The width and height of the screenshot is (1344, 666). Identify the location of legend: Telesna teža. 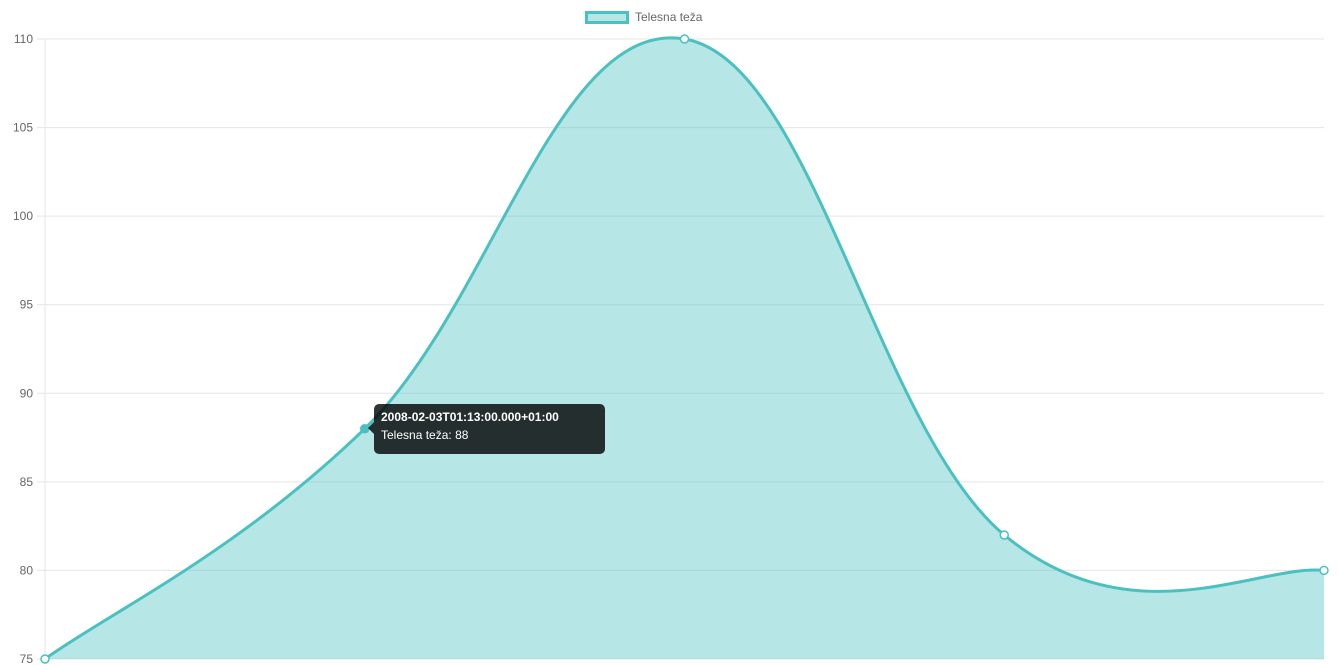
(643, 17).